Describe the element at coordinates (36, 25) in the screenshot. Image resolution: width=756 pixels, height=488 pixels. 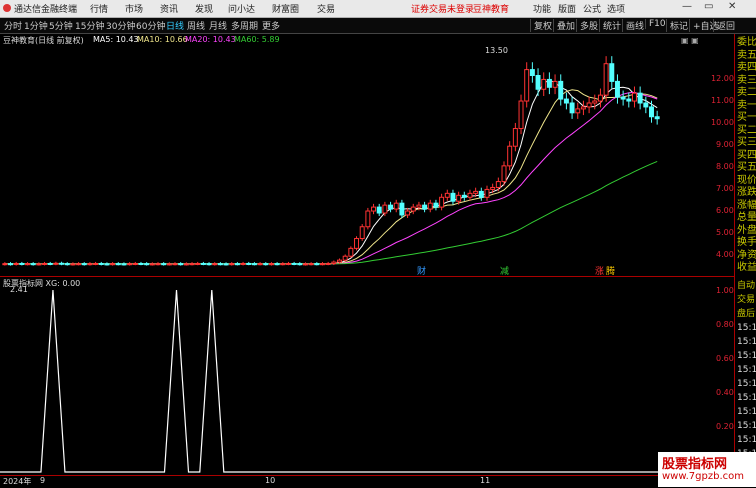
I see `period-1min: 1分钟` at that location.